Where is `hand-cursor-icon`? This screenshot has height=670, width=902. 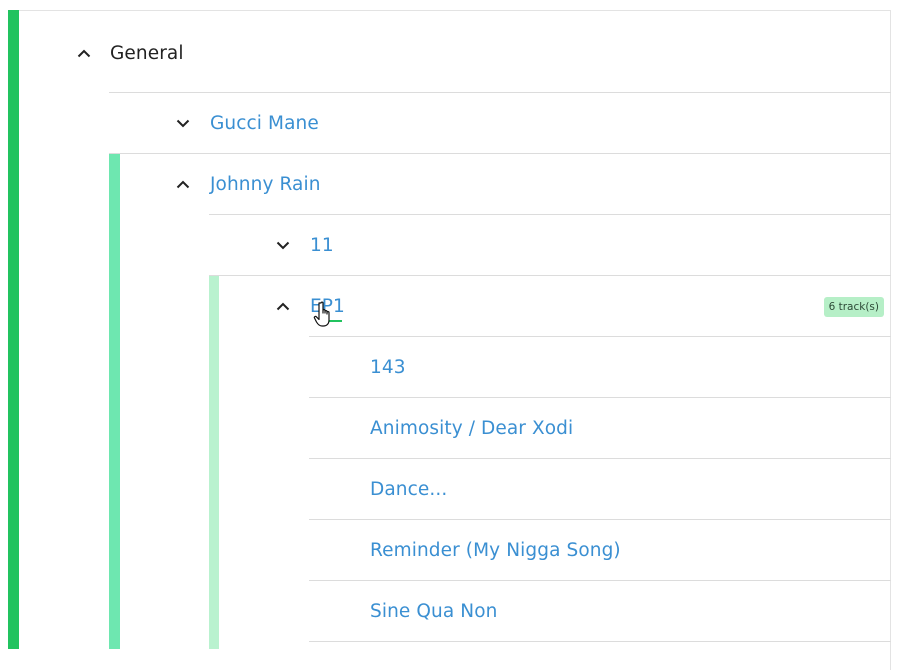
hand-cursor-icon is located at coordinates (321, 314).